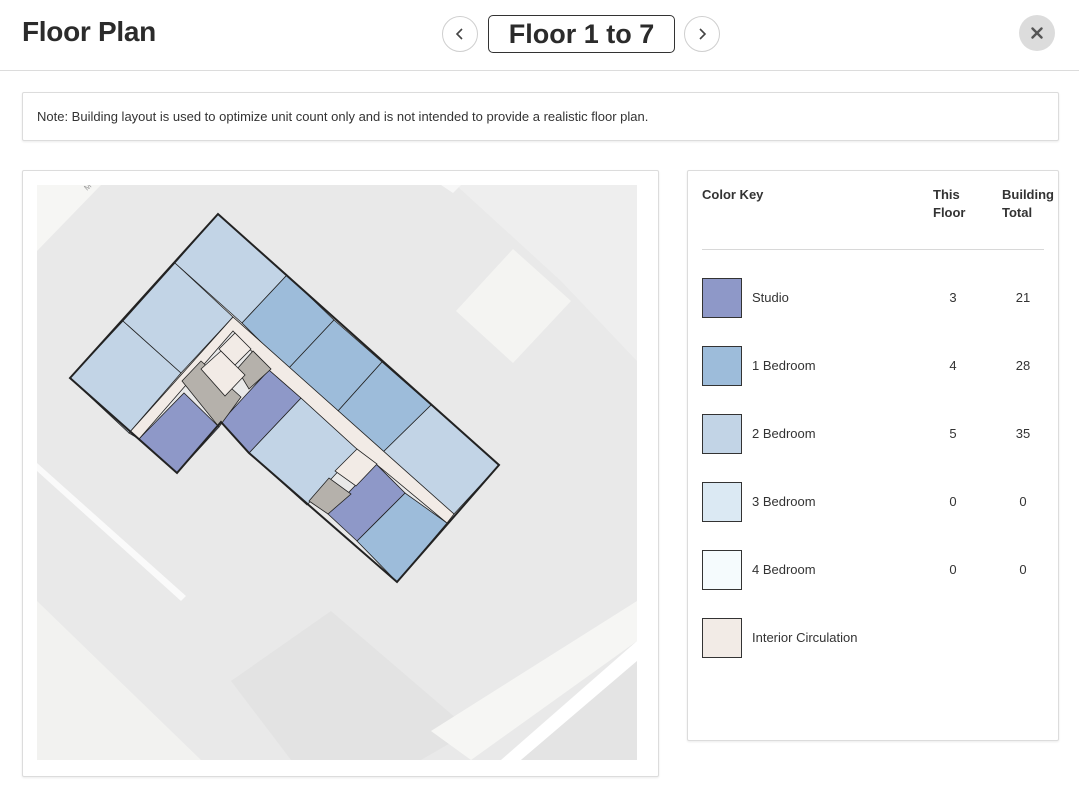 This screenshot has height=799, width=1079. I want to click on building-total-count: 35, so click(1023, 433).